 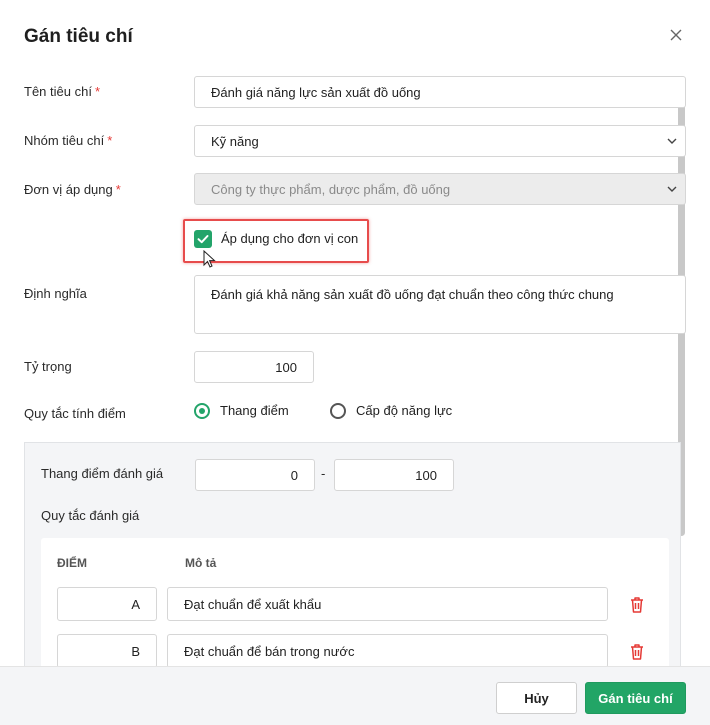 I want to click on dialog-footer: Hủy Gán tiêu chí, so click(x=355, y=695).